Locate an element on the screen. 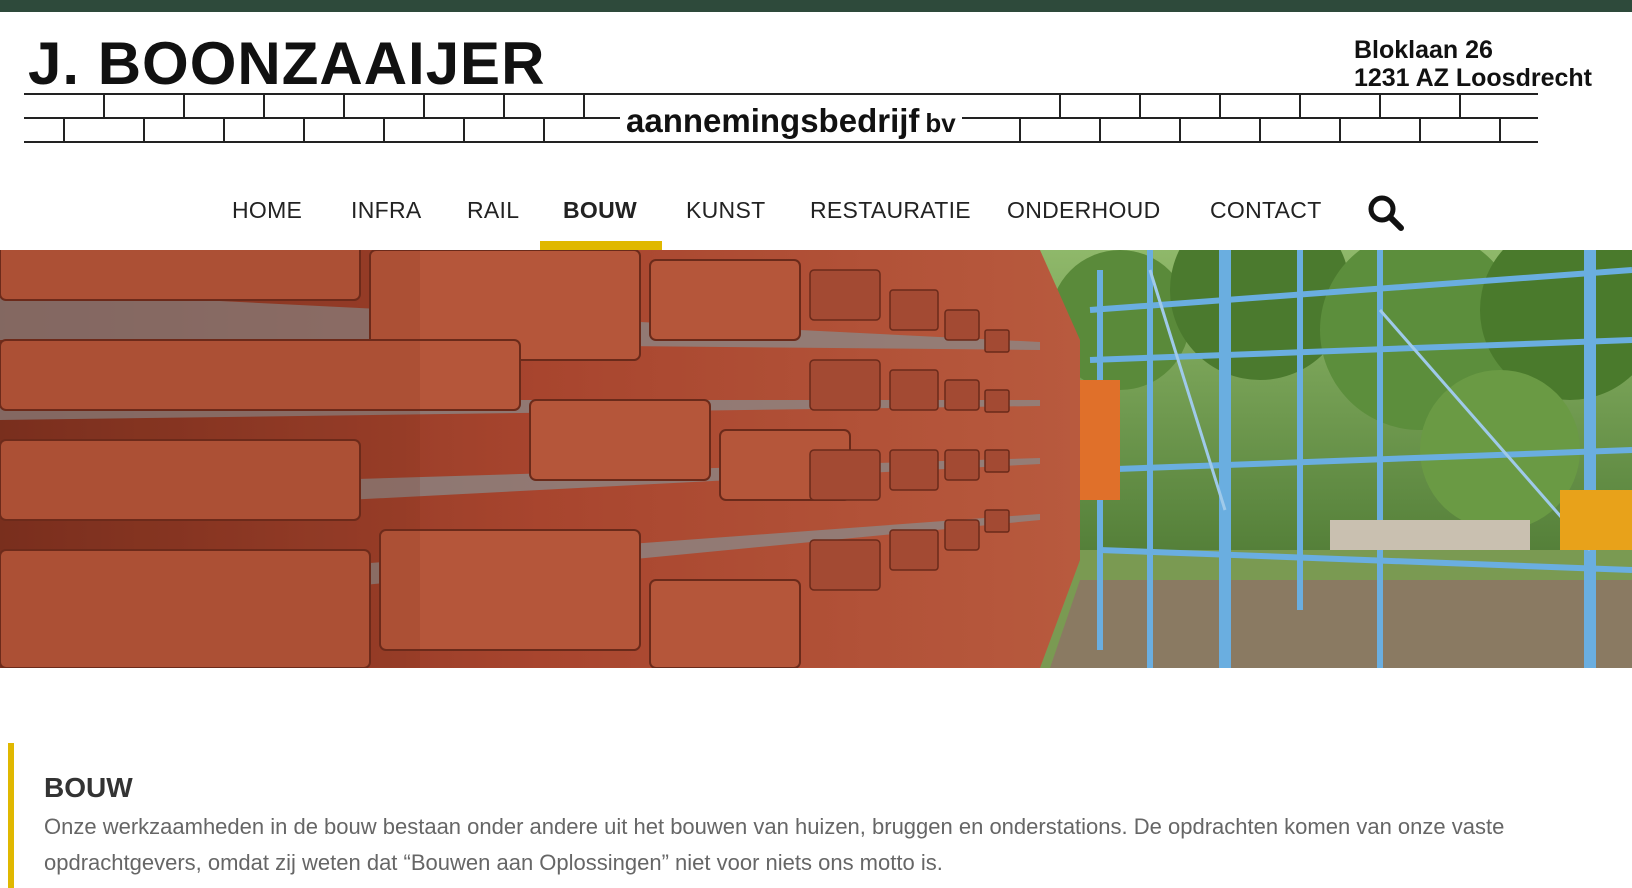 This screenshot has height=888, width=1632. logo-subtitle-text: aannemingsbedrijf is located at coordinates (773, 120).